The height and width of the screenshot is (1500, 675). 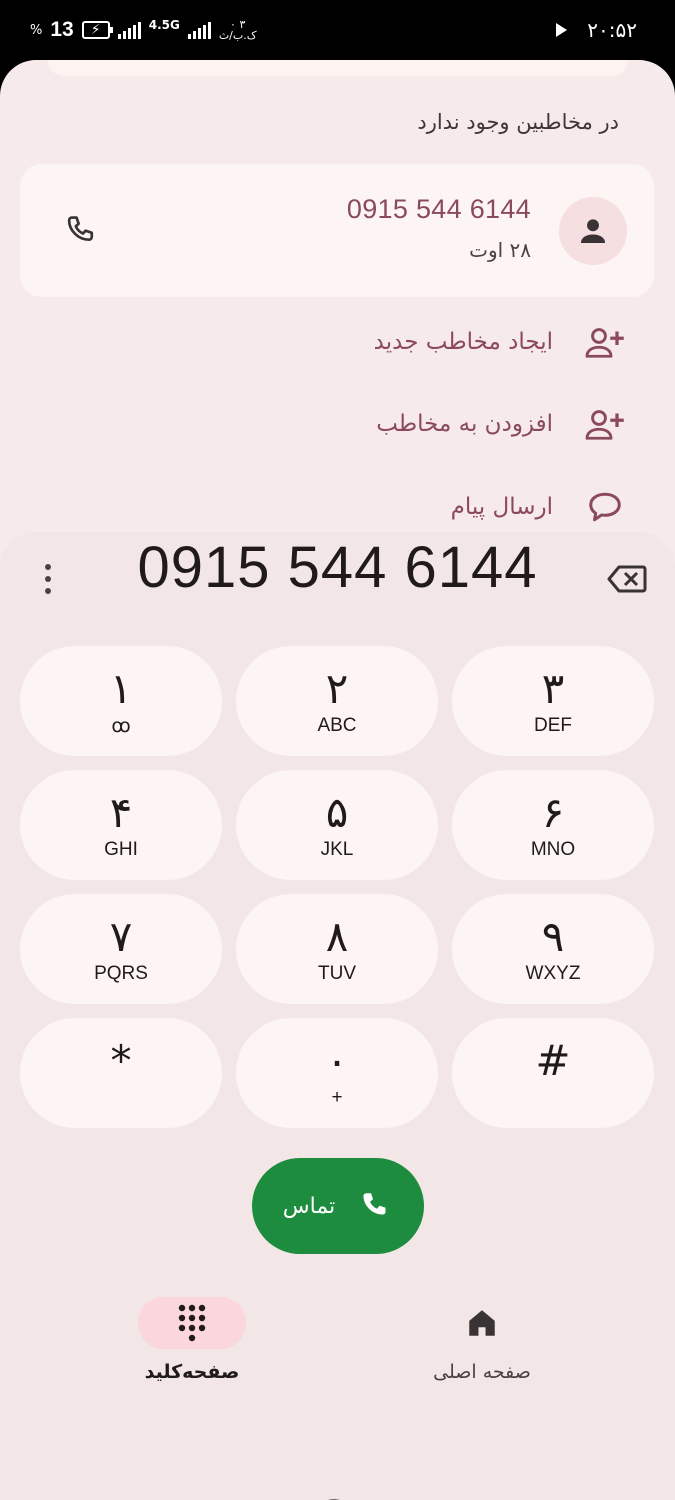 I want to click on key-8: ۸ TUV, so click(x=337, y=949).